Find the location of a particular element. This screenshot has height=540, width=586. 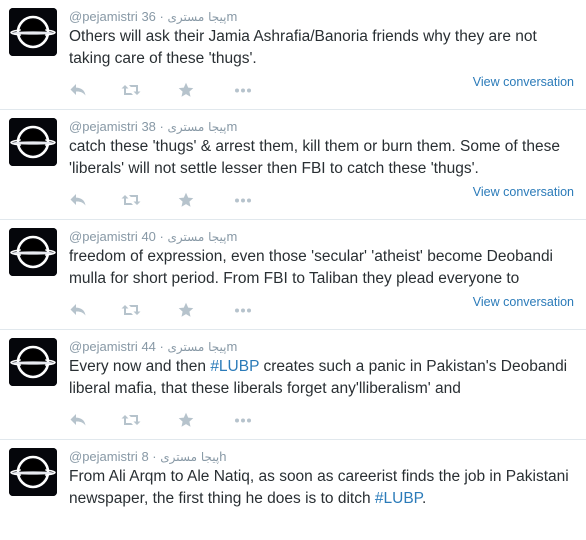

tweet-text-part: Every now and then is located at coordinates (140, 366).